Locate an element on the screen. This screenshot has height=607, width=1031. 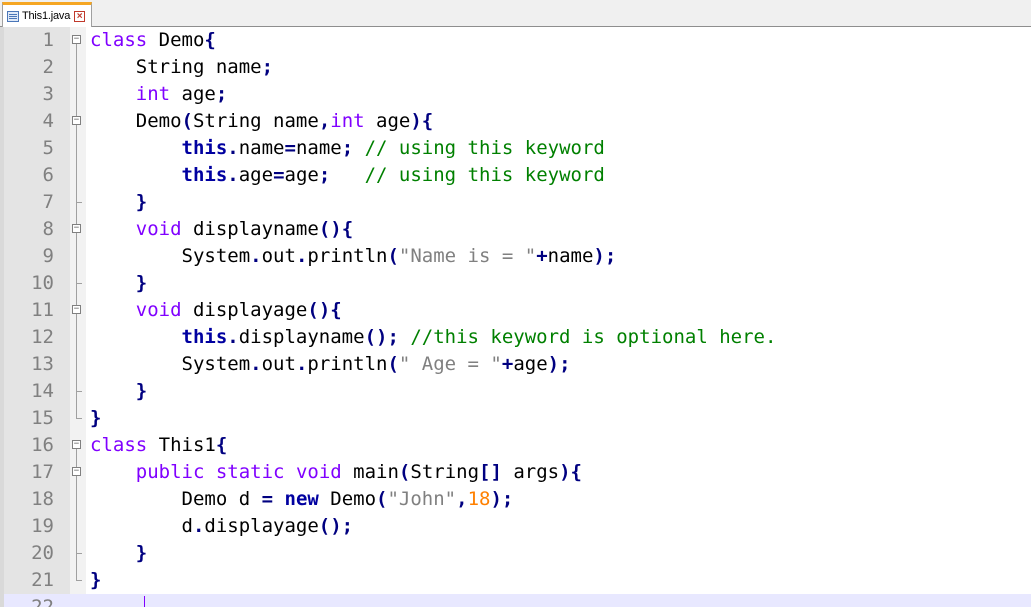
code-token: Demo d is located at coordinates (176, 499).